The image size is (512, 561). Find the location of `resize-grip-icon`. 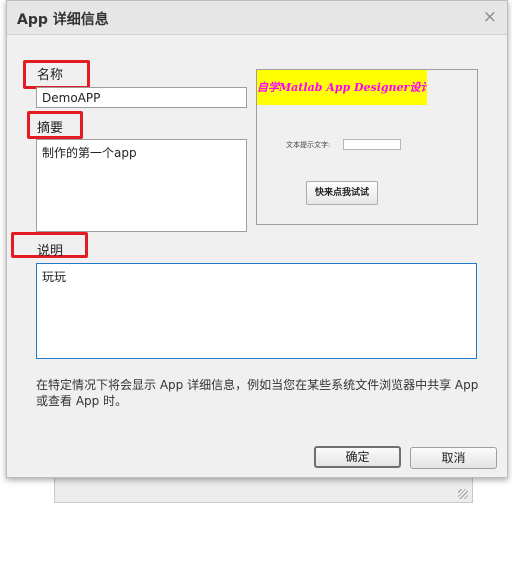

resize-grip-icon is located at coordinates (463, 494).